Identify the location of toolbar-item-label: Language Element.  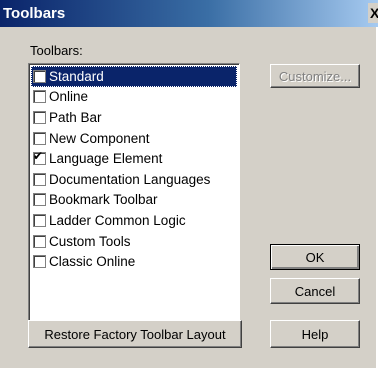
(106, 159).